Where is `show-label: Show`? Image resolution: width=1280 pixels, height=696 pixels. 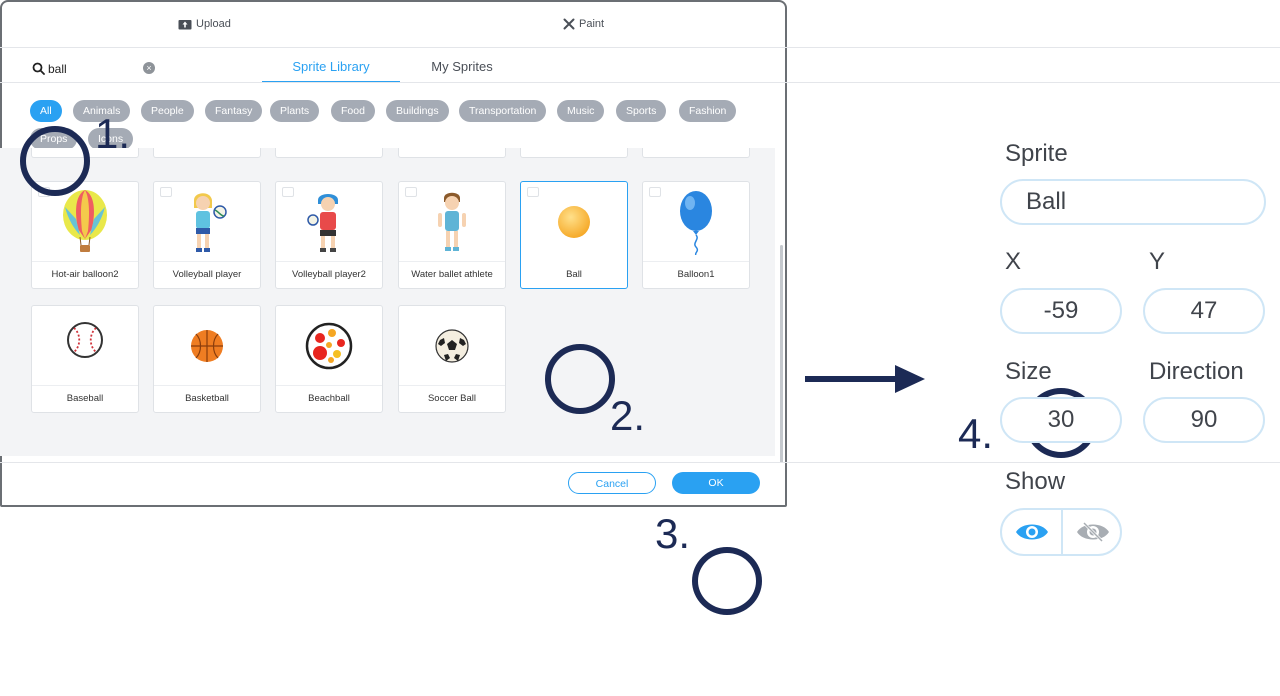
show-label: Show is located at coordinates (1035, 481).